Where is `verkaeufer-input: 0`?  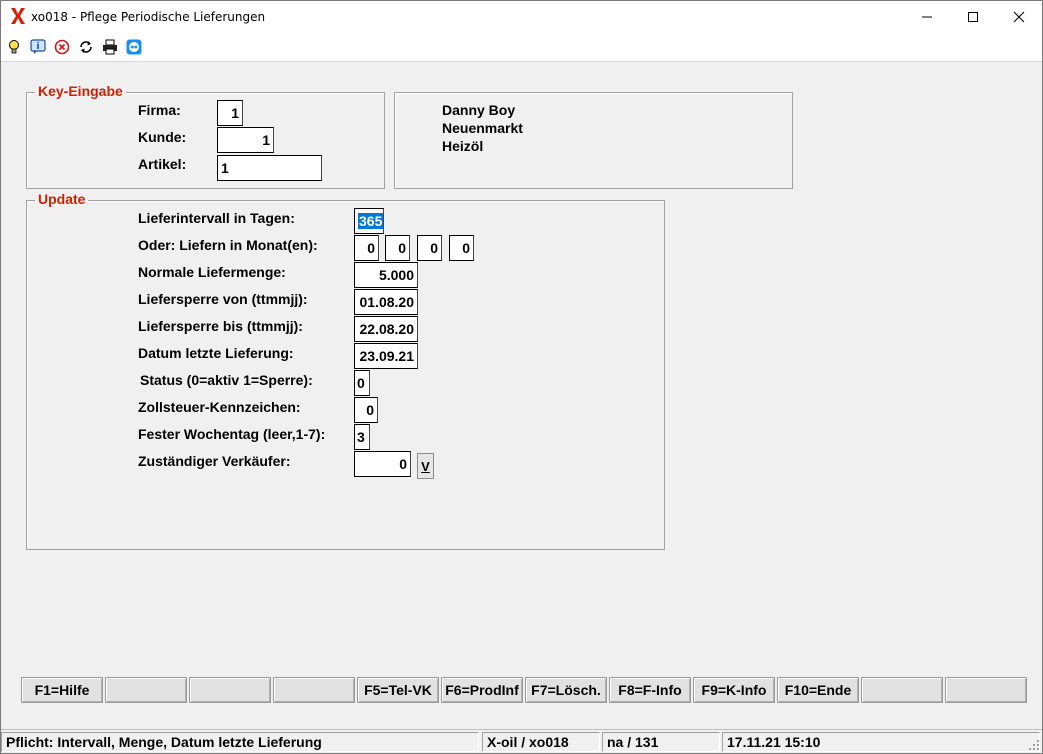
verkaeufer-input: 0 is located at coordinates (382, 464).